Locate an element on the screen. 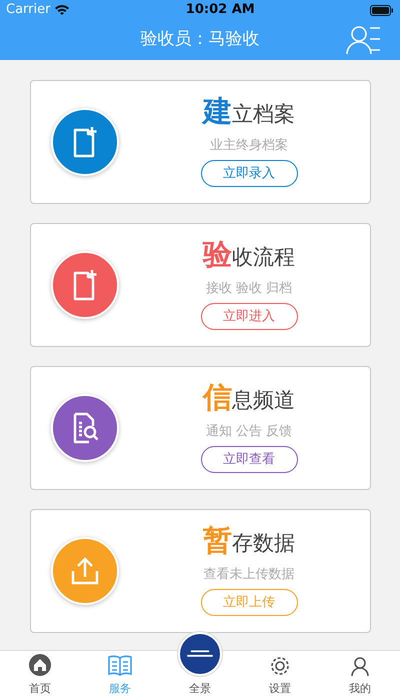  card-subtitle: 查看未上传数据 is located at coordinates (249, 575).